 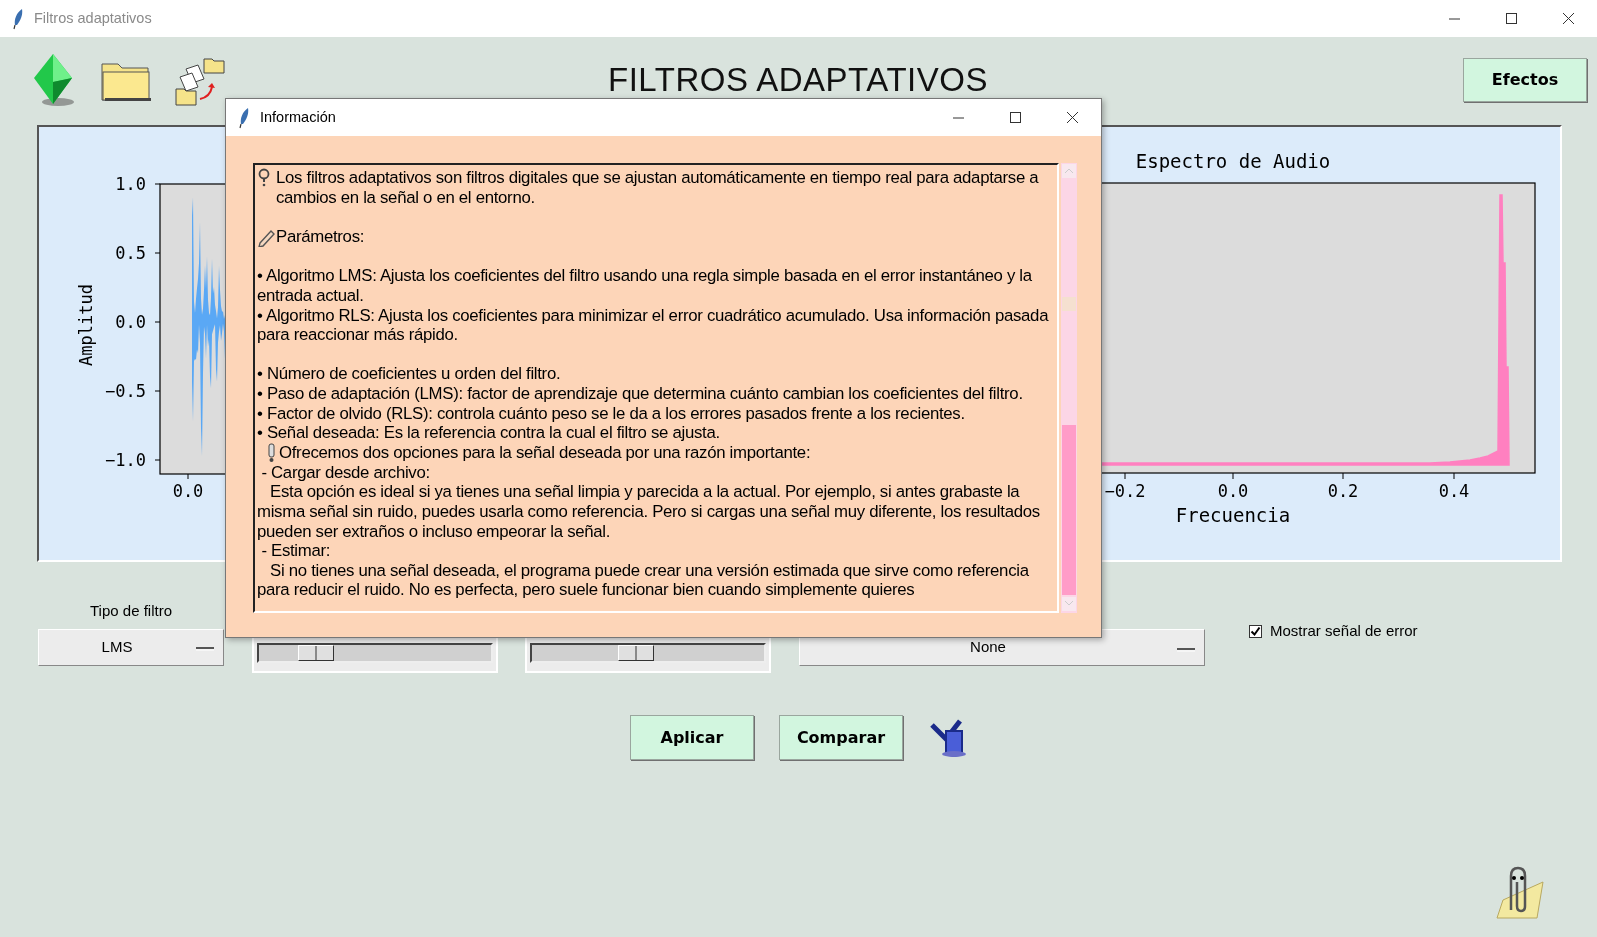 I want to click on info-paragraph: • Paso de adaptación (LMS): factor de aprendizaje que determina cuánto cambian los coeficientes del filtro., so click(x=640, y=393).